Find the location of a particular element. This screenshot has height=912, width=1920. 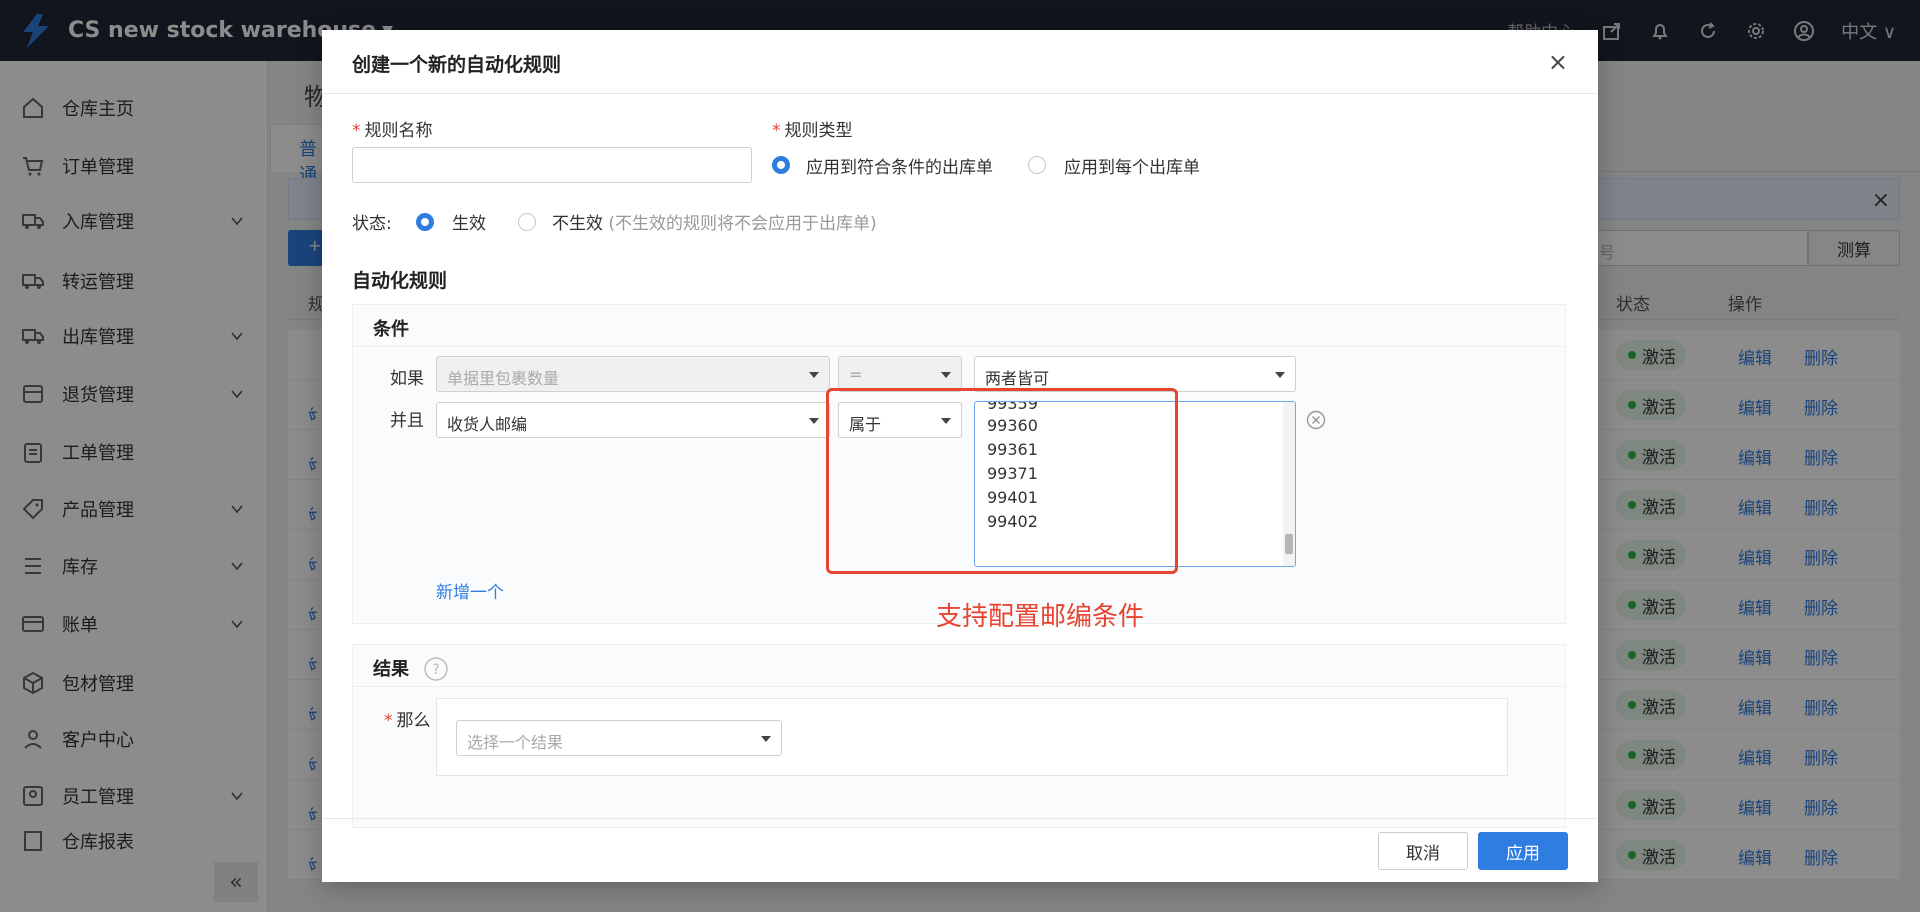

condition-1-operator-select: = is located at coordinates (900, 374).